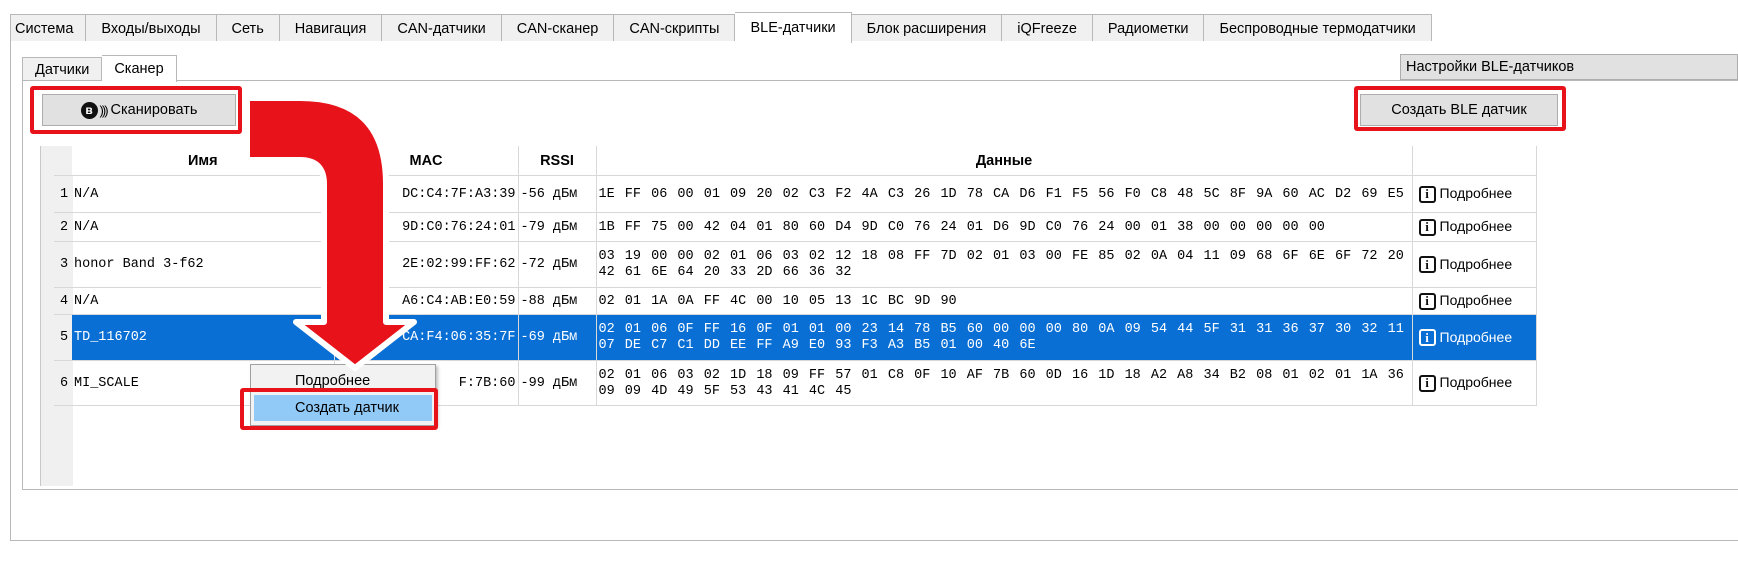 This screenshot has width=1738, height=587. What do you see at coordinates (63, 383) in the screenshot?
I see `row-number: 6` at bounding box center [63, 383].